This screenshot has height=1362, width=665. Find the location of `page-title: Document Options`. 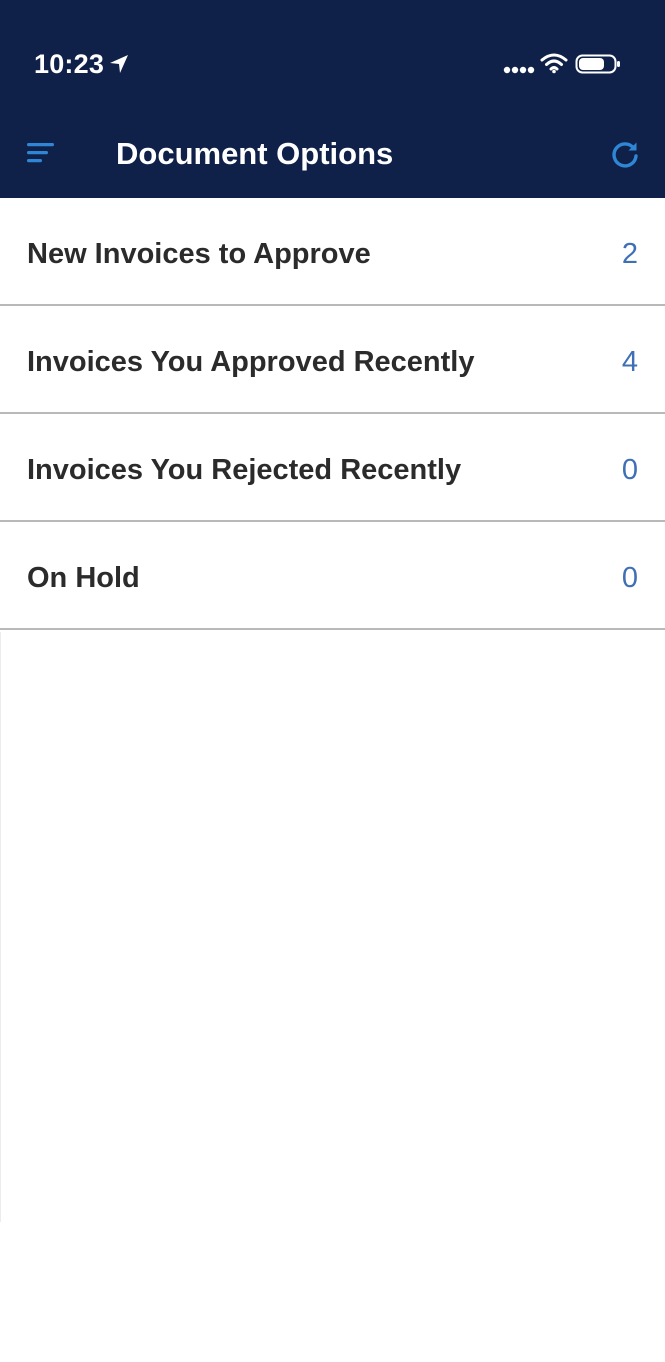

page-title: Document Options is located at coordinates (255, 153).